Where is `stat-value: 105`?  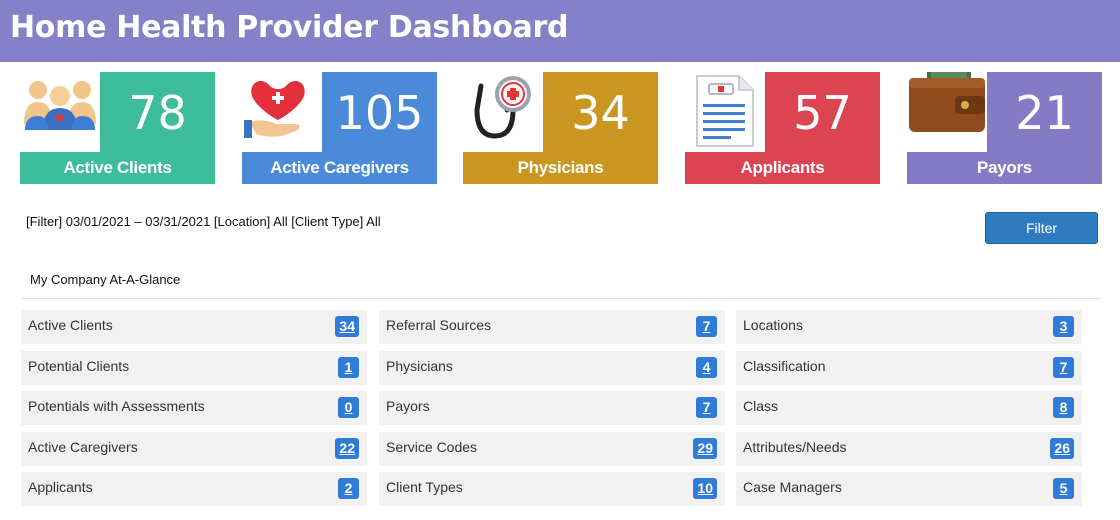 stat-value: 105 is located at coordinates (379, 113).